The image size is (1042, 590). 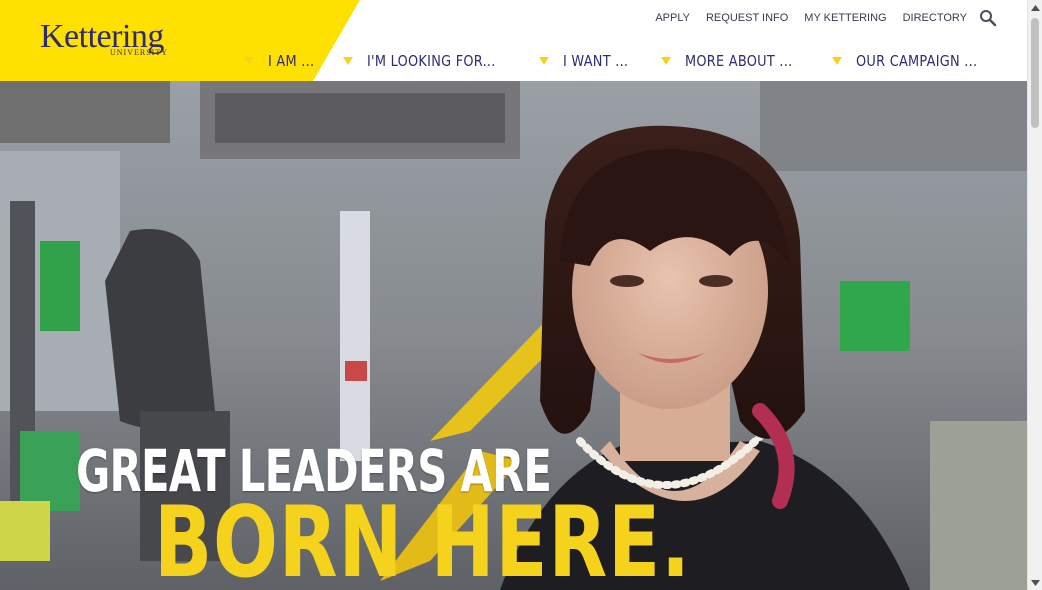 I want to click on scrollbar-thumb, so click(x=1035, y=73).